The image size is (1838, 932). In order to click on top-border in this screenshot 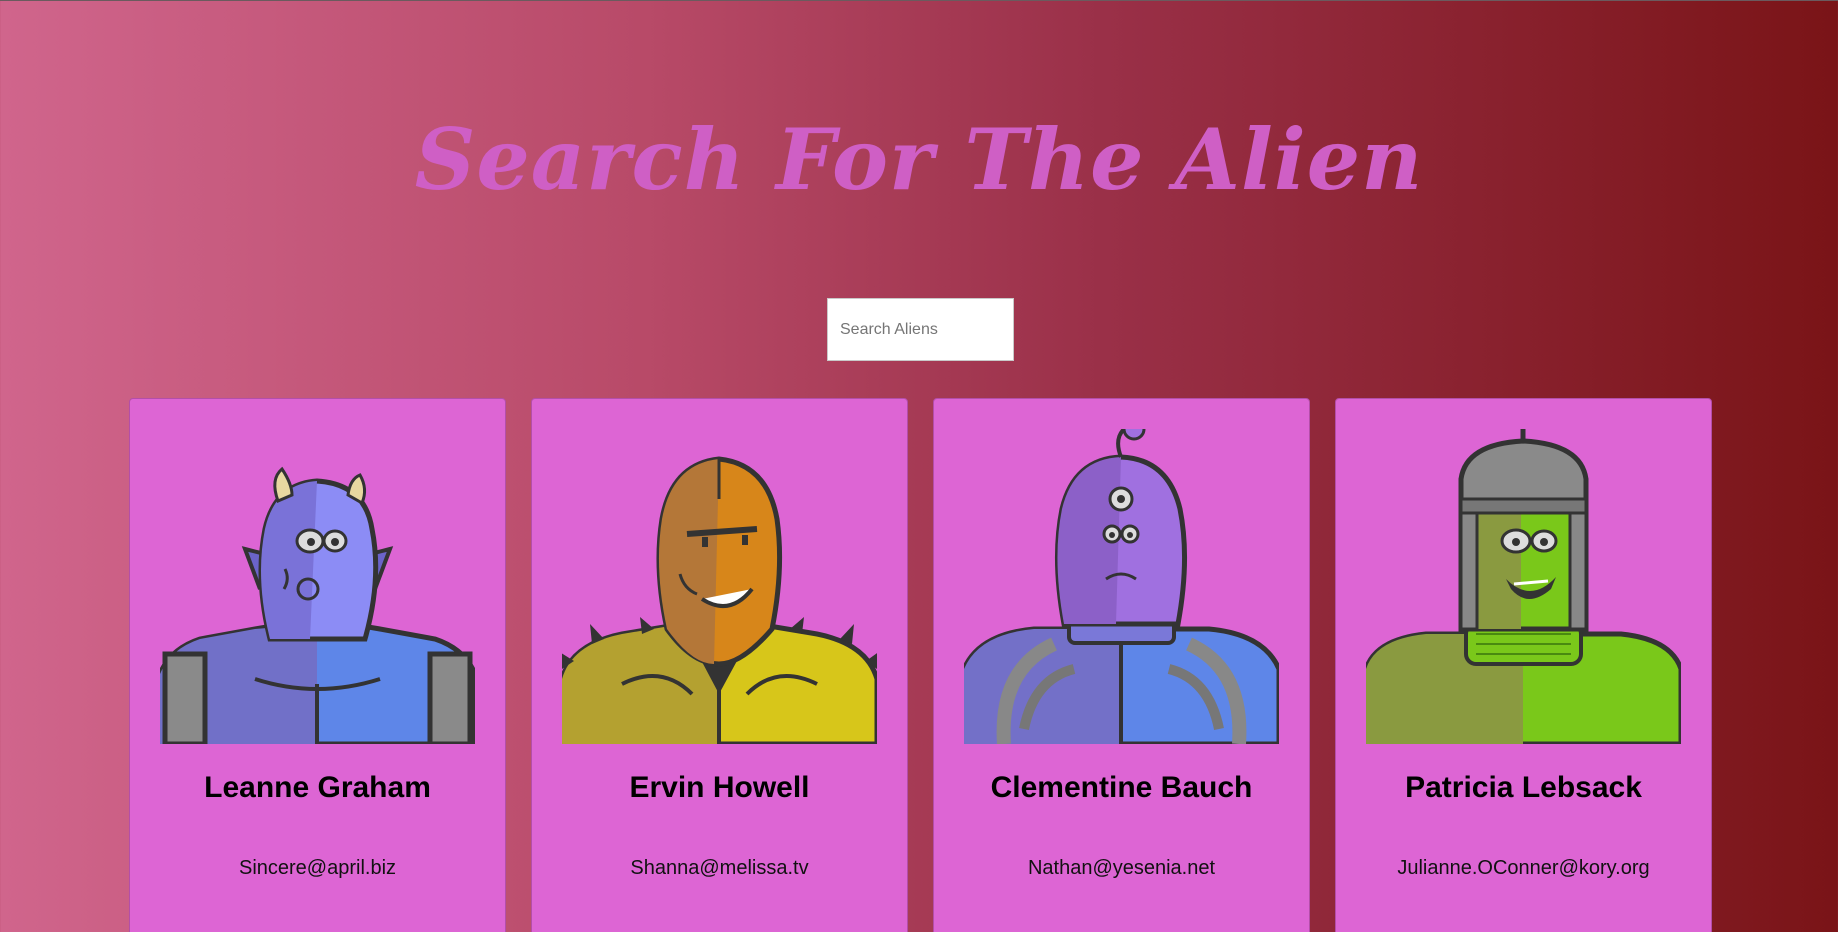, I will do `click(919, 0)`.